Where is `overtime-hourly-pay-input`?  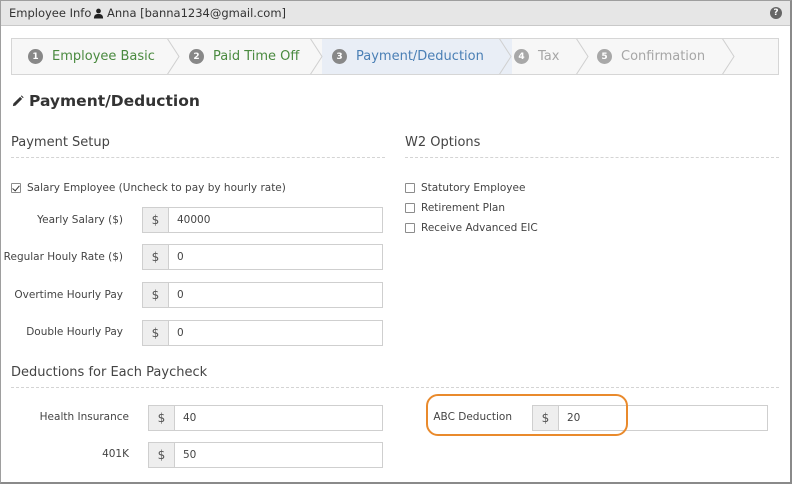 overtime-hourly-pay-input is located at coordinates (275, 295).